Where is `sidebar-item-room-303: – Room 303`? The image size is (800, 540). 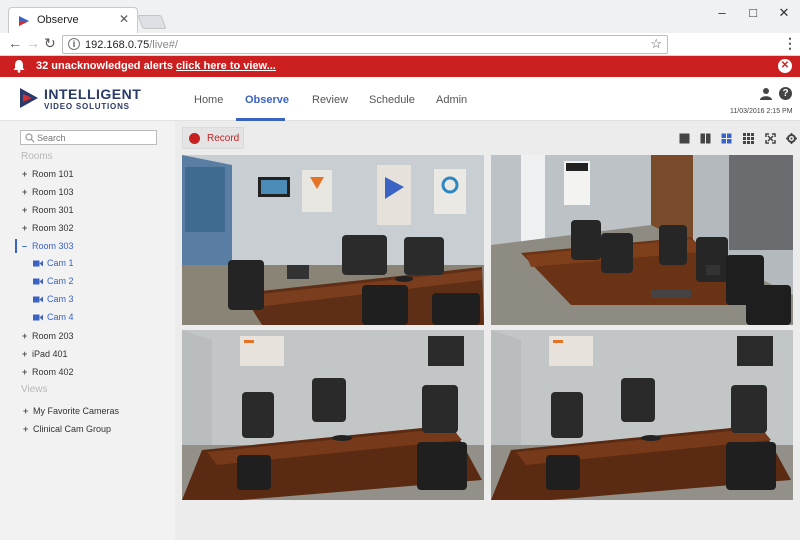
sidebar-item-room-303: – Room 303 is located at coordinates (48, 247).